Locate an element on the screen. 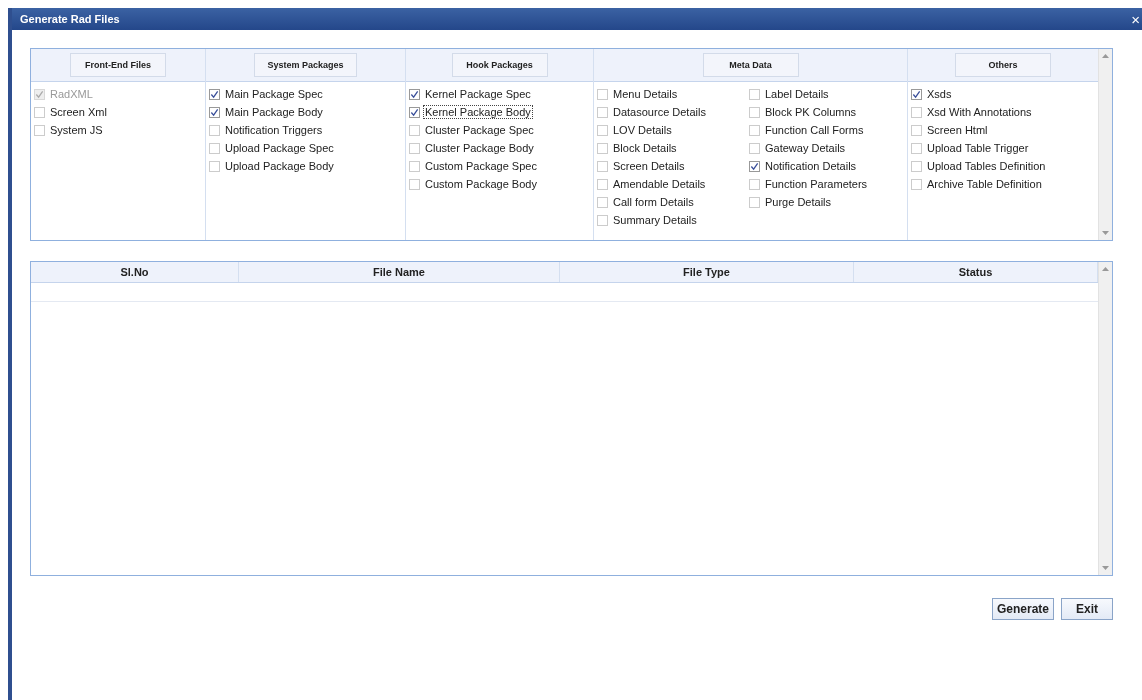 Image resolution: width=1142 pixels, height=700 pixels. checkbox-label: Gateway Details is located at coordinates (805, 148).